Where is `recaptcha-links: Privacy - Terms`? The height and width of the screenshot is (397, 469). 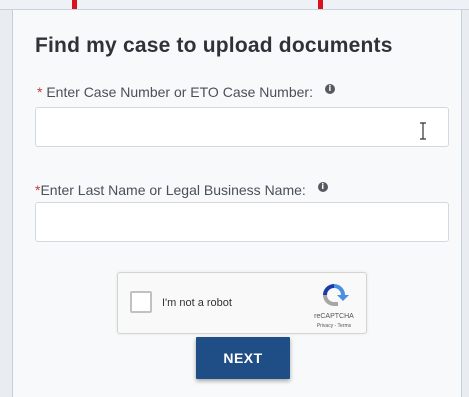 recaptcha-links: Privacy - Terms is located at coordinates (334, 326).